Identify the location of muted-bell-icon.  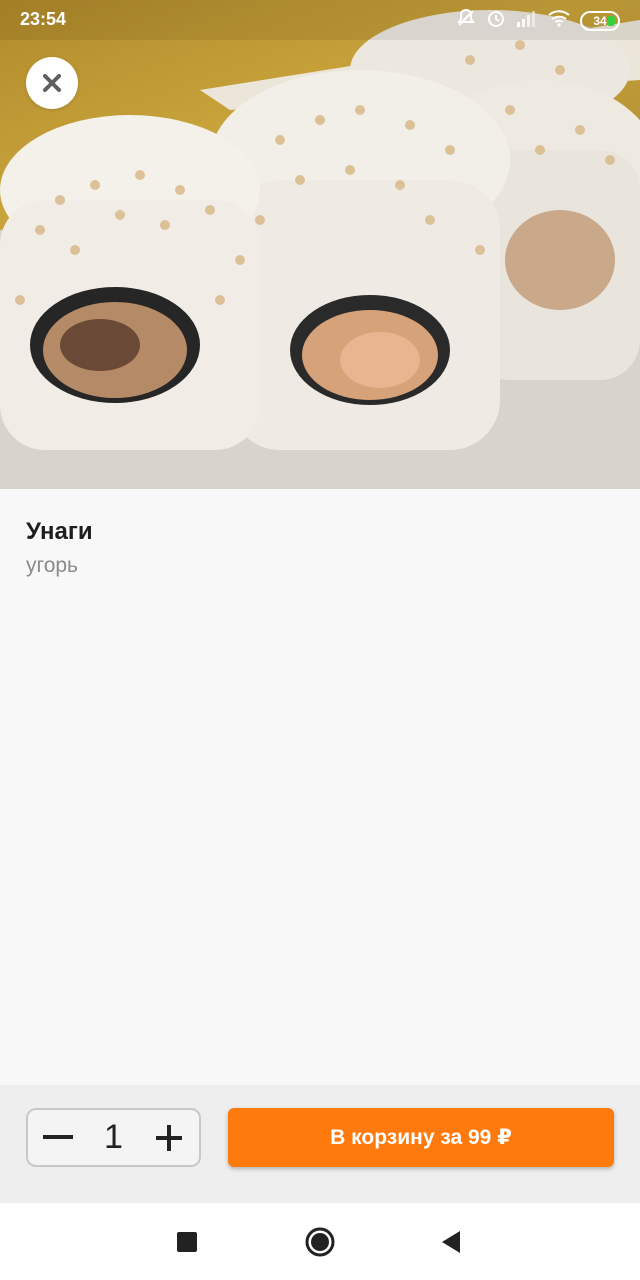
(466, 20).